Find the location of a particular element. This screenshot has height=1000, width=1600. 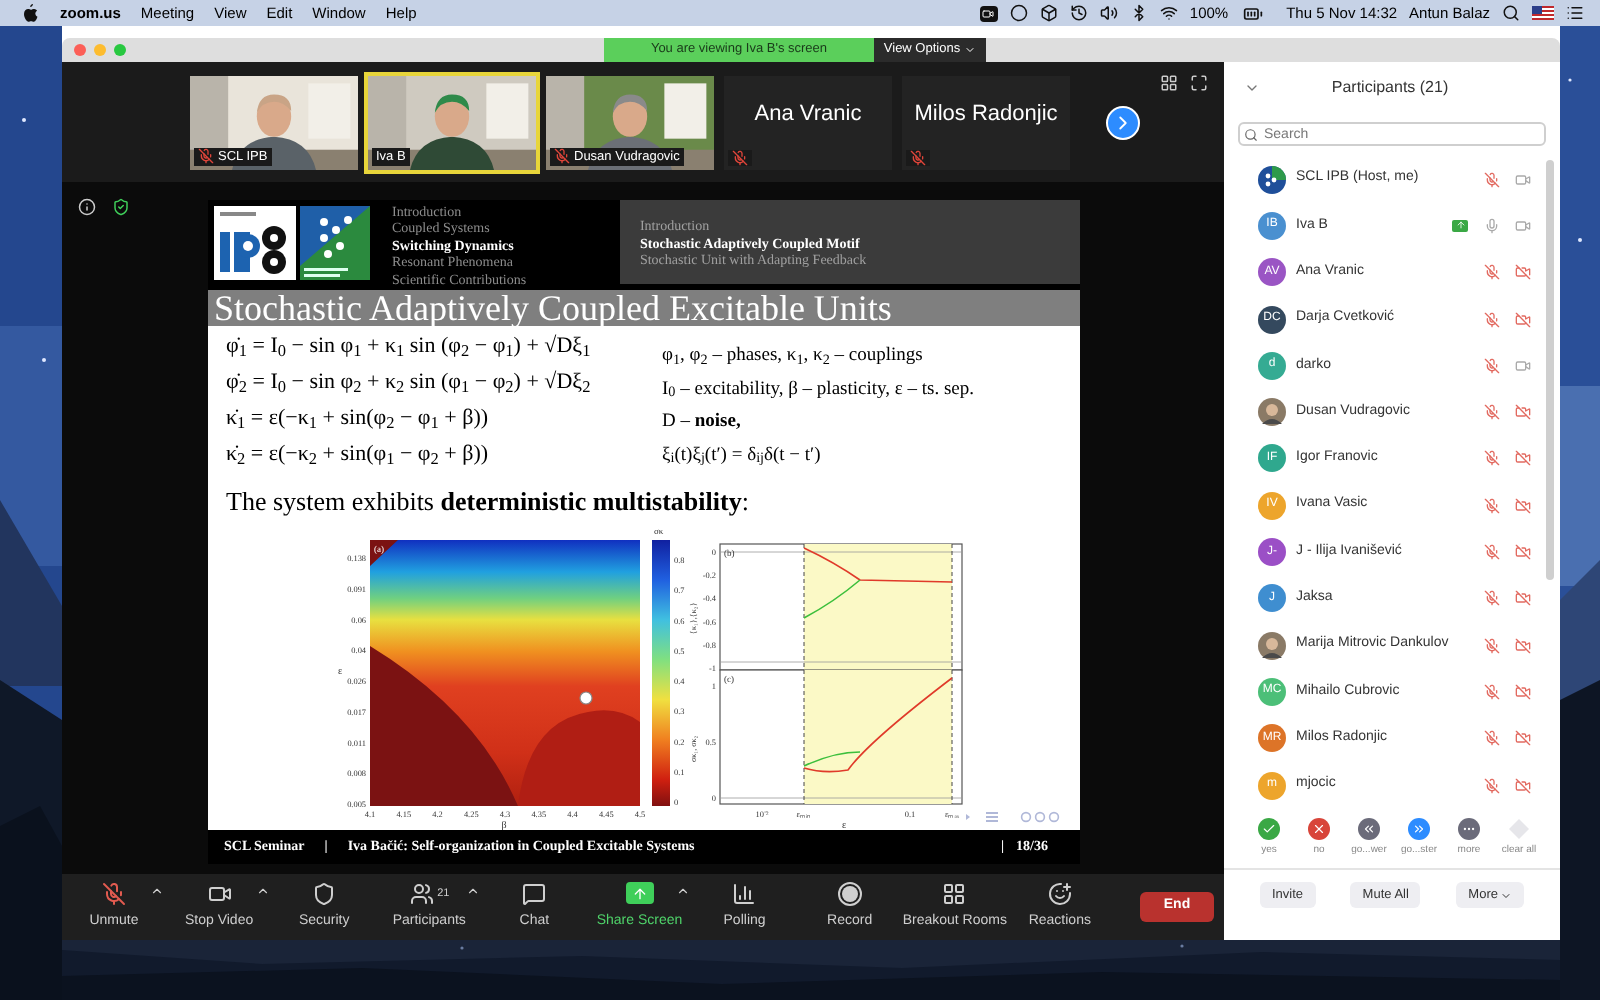

eraser-icon is located at coordinates (1519, 829).